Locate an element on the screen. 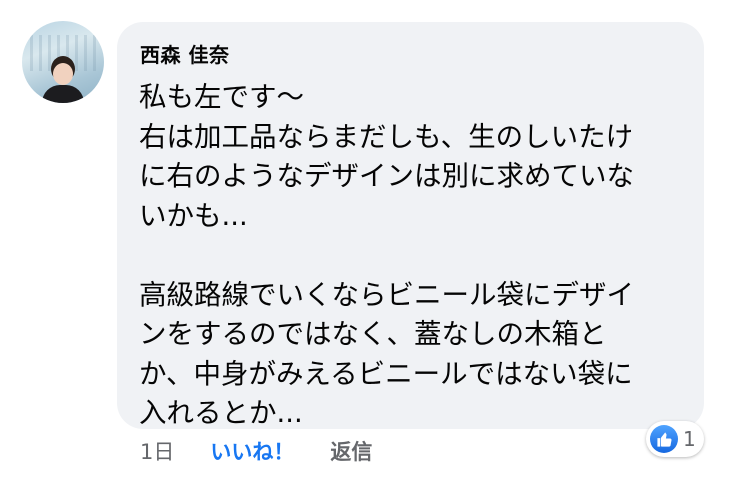  avatar-body is located at coordinates (63, 94).